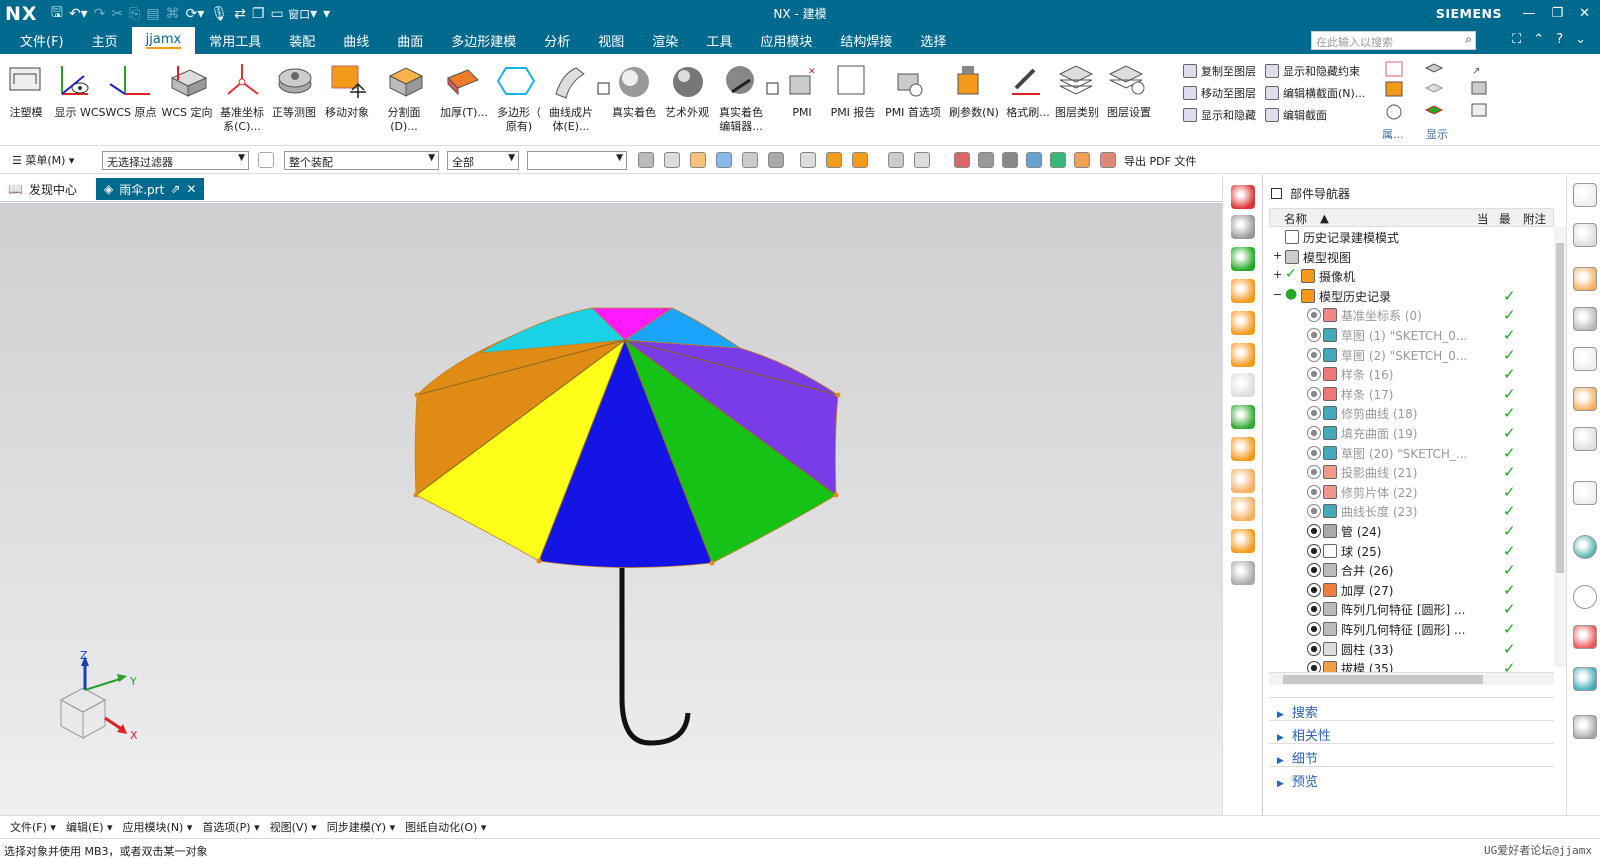  Describe the element at coordinates (240, 14) in the screenshot. I see `touch-mode-icon: ⇄` at that location.